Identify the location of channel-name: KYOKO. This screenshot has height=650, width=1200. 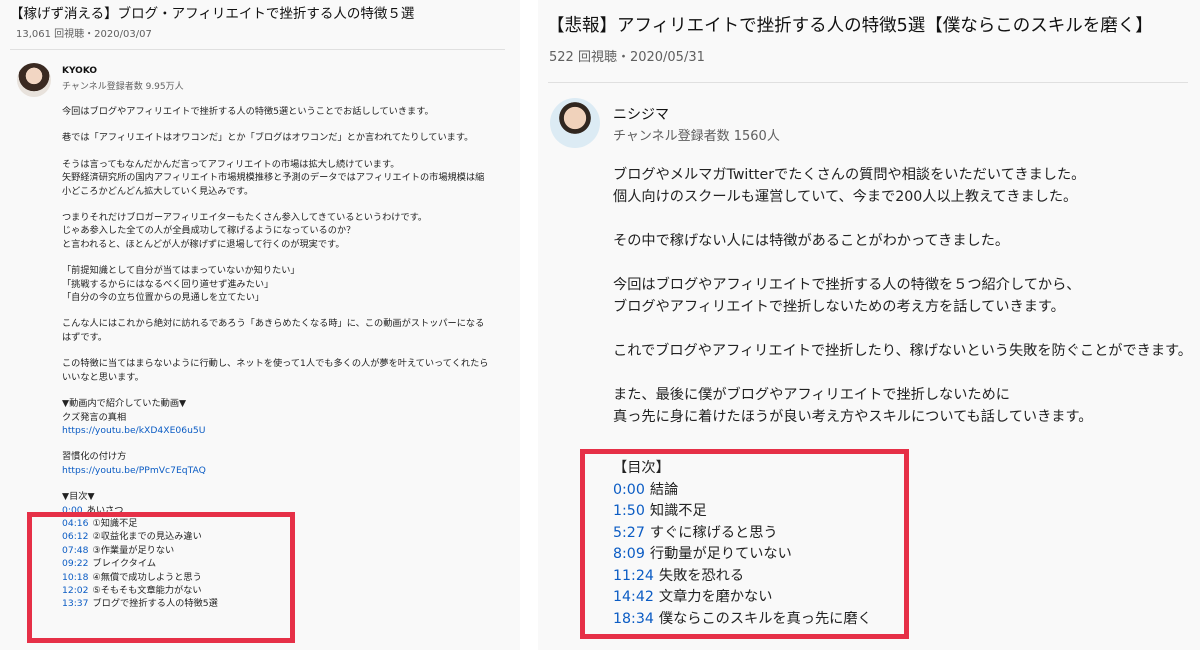
(79, 71).